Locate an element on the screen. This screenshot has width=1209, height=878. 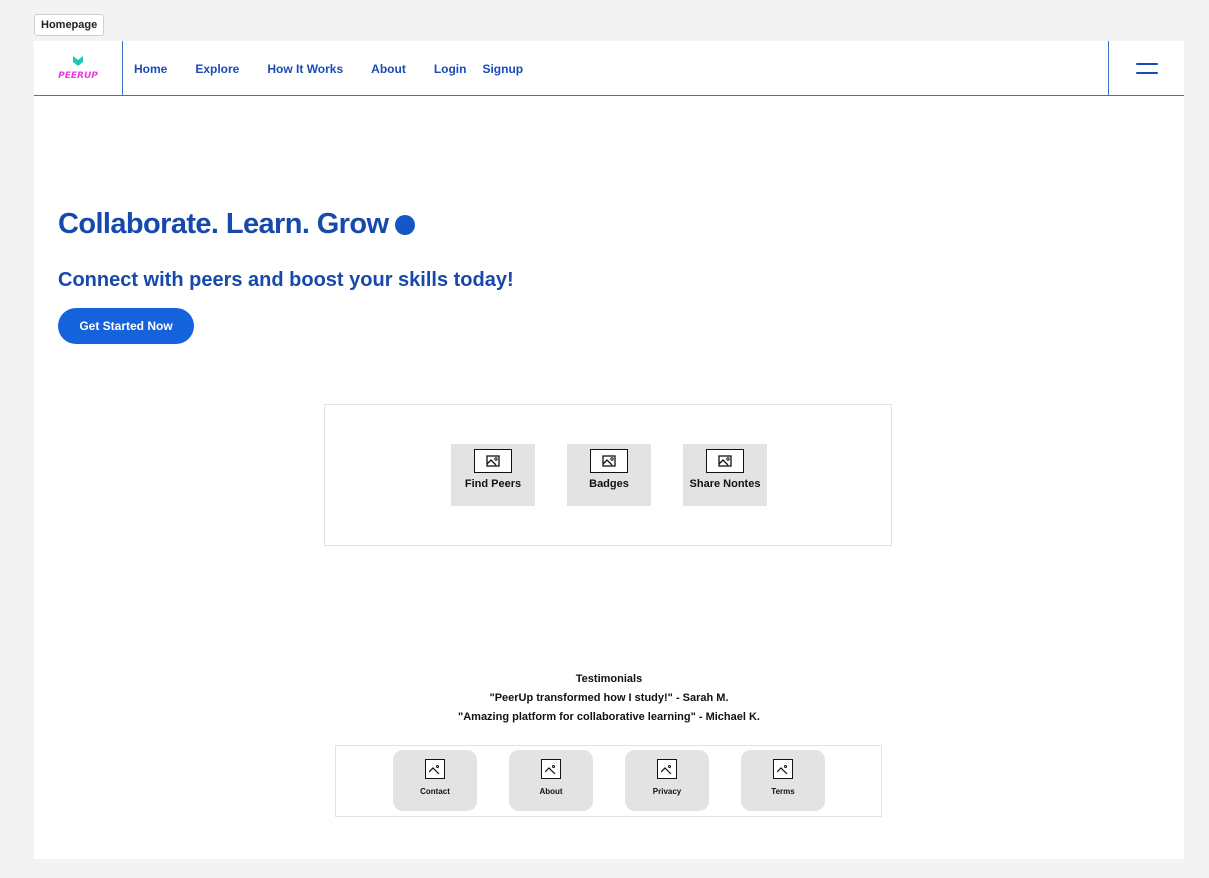
footer-label: Terms is located at coordinates (783, 791).